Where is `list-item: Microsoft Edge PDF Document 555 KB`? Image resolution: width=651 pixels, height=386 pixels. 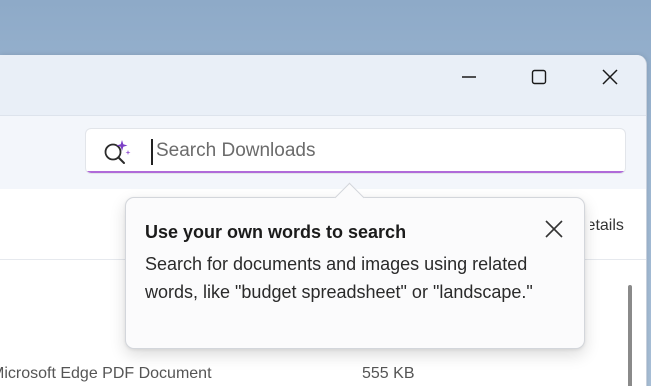
list-item: Microsoft Edge PDF Document 555 KB is located at coordinates (310, 373).